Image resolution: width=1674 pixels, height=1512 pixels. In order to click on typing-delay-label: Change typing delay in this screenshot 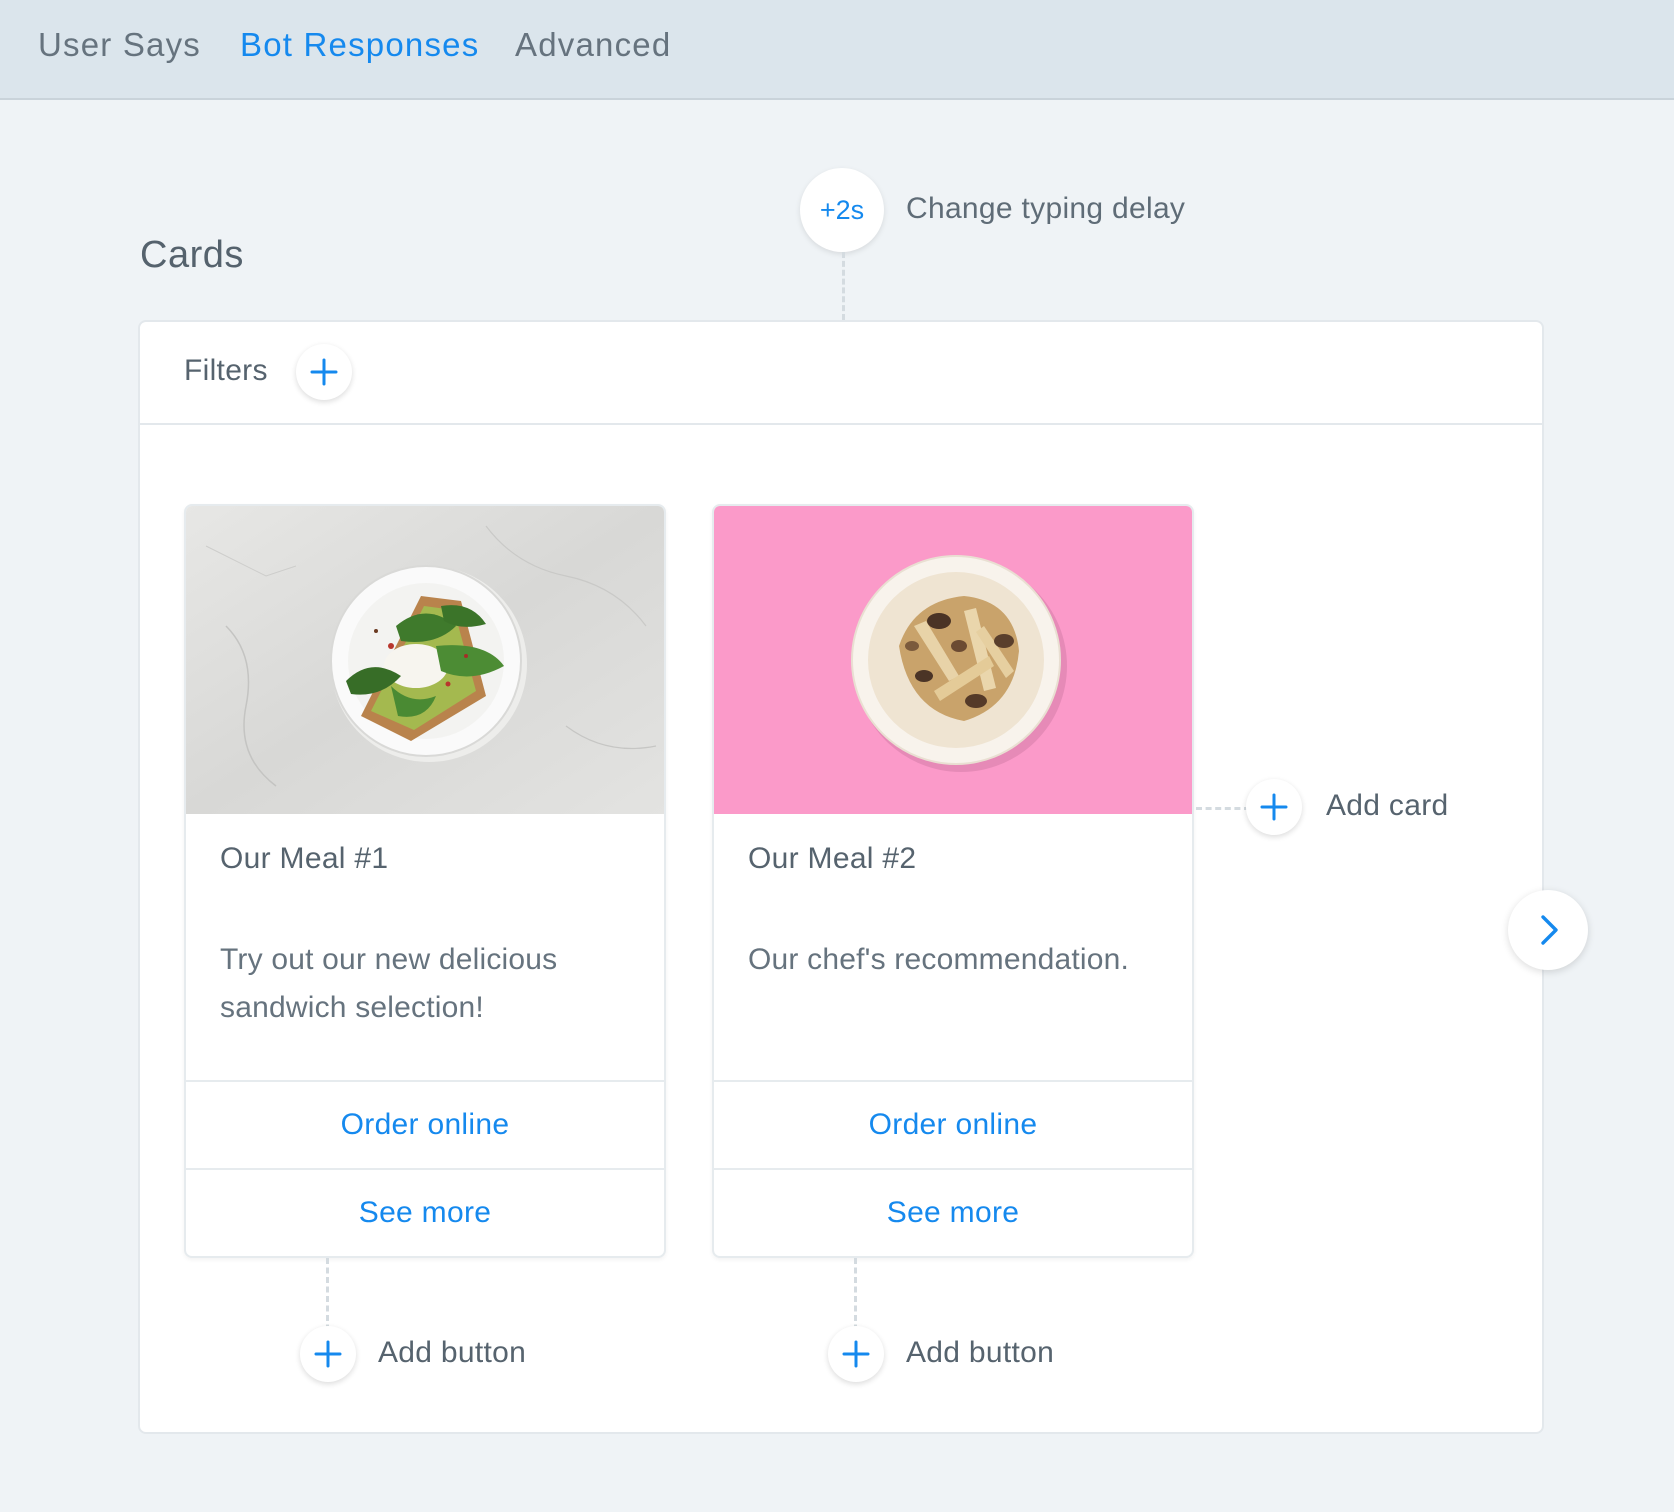, I will do `click(1045, 209)`.